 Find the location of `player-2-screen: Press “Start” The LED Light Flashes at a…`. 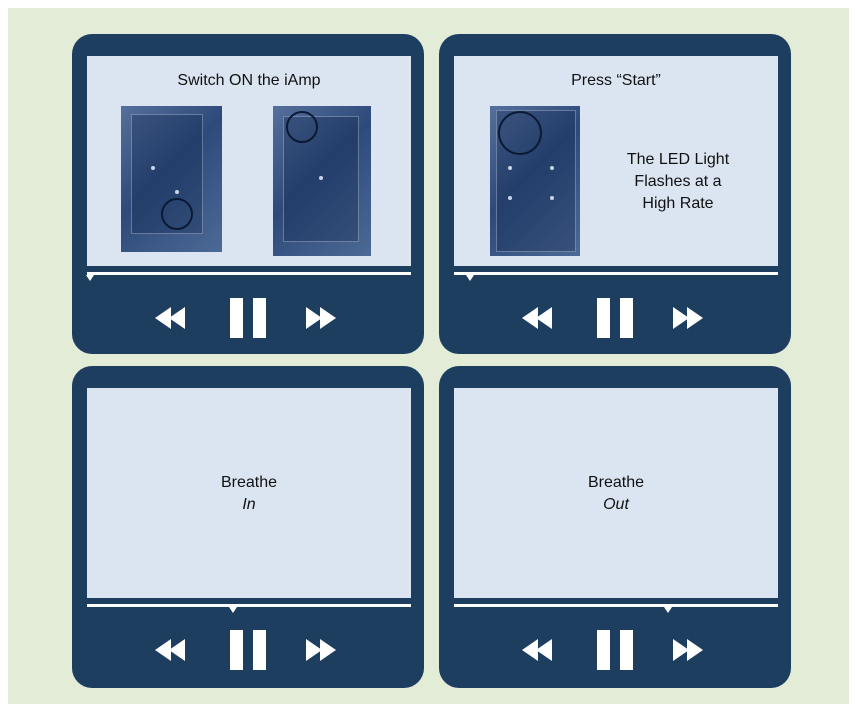

player-2-screen: Press “Start” The LED Light Flashes at a… is located at coordinates (616, 161).